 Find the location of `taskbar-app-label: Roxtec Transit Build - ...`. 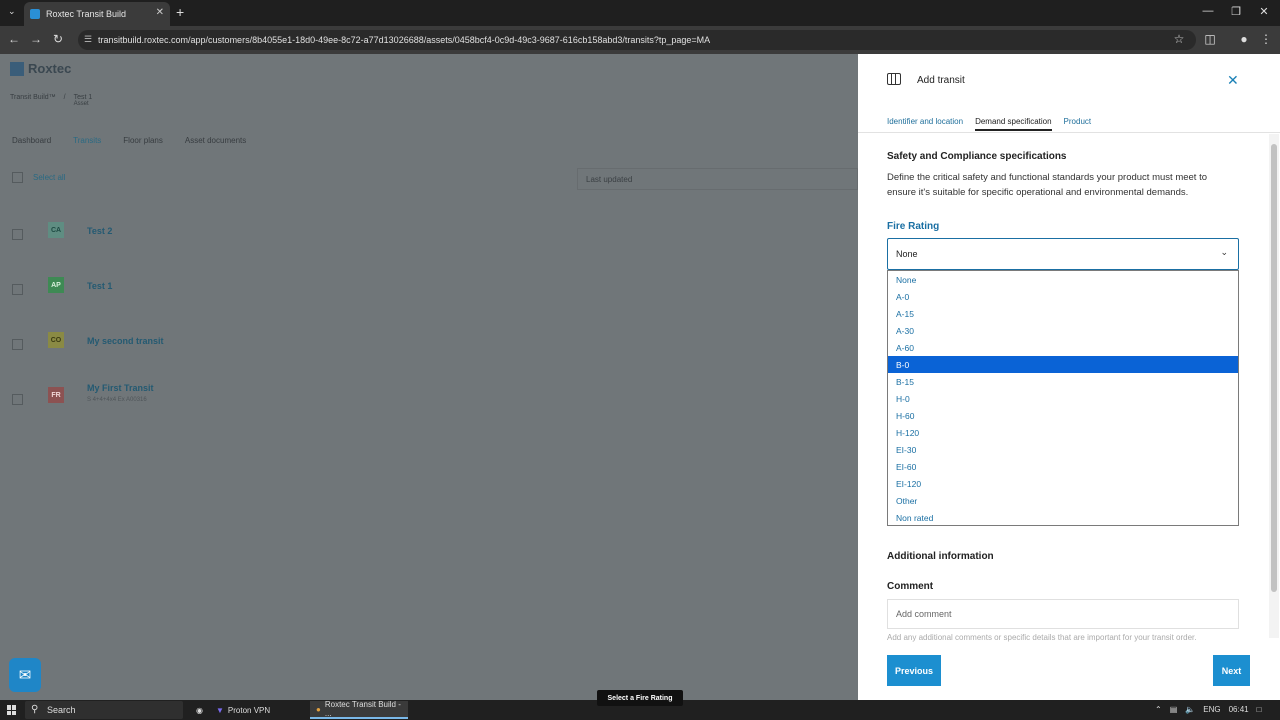

taskbar-app-label: Roxtec Transit Build - ... is located at coordinates (362, 709).